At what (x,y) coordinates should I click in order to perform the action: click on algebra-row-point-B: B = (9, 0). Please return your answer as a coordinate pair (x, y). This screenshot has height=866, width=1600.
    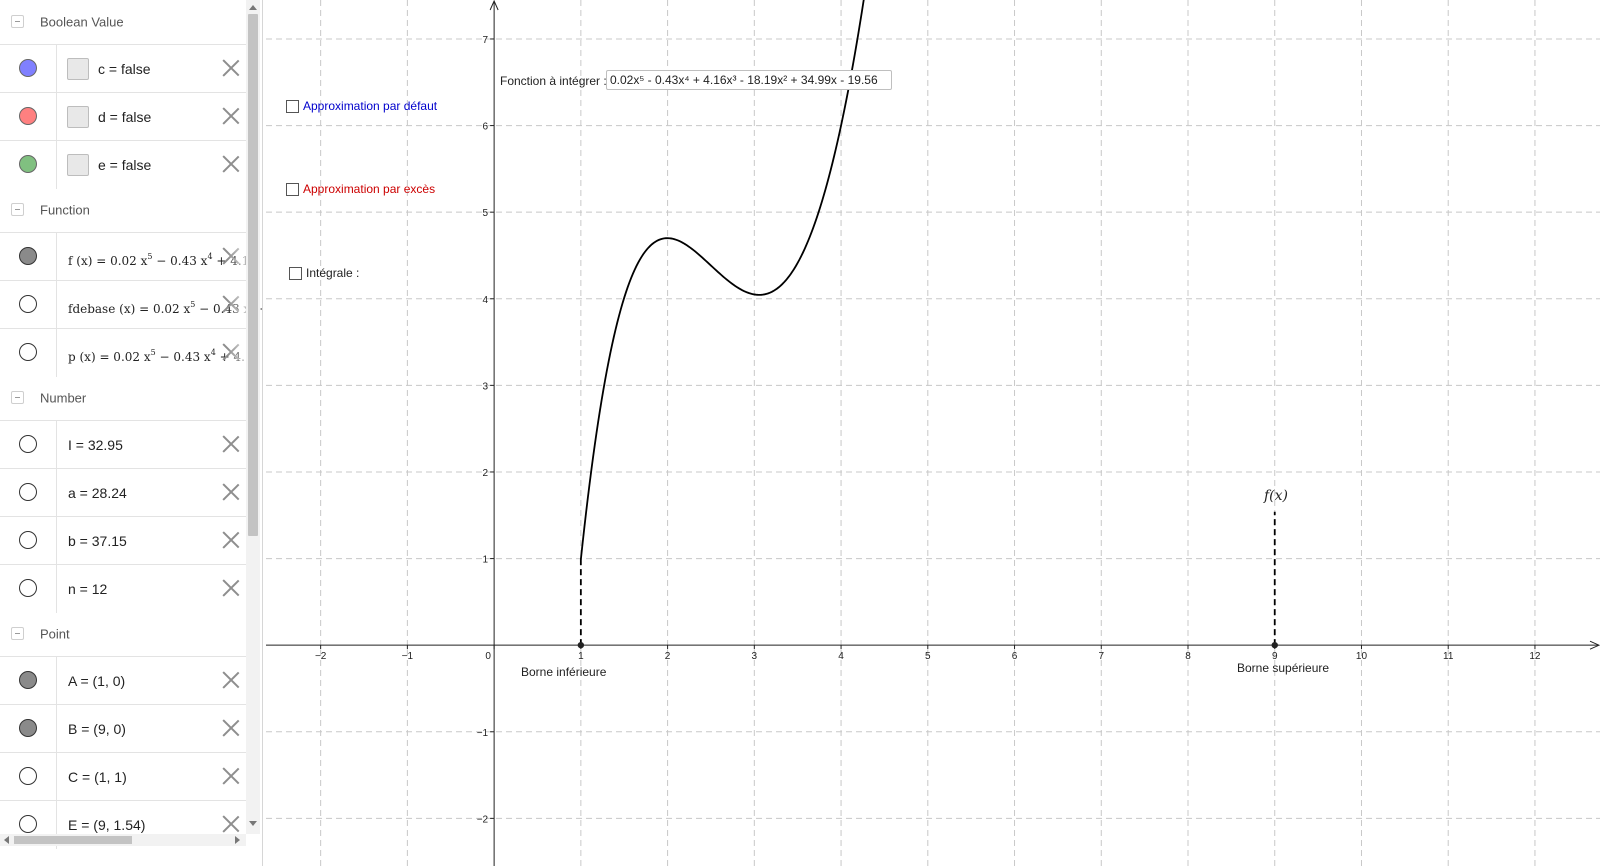
    Looking at the image, I should click on (125, 728).